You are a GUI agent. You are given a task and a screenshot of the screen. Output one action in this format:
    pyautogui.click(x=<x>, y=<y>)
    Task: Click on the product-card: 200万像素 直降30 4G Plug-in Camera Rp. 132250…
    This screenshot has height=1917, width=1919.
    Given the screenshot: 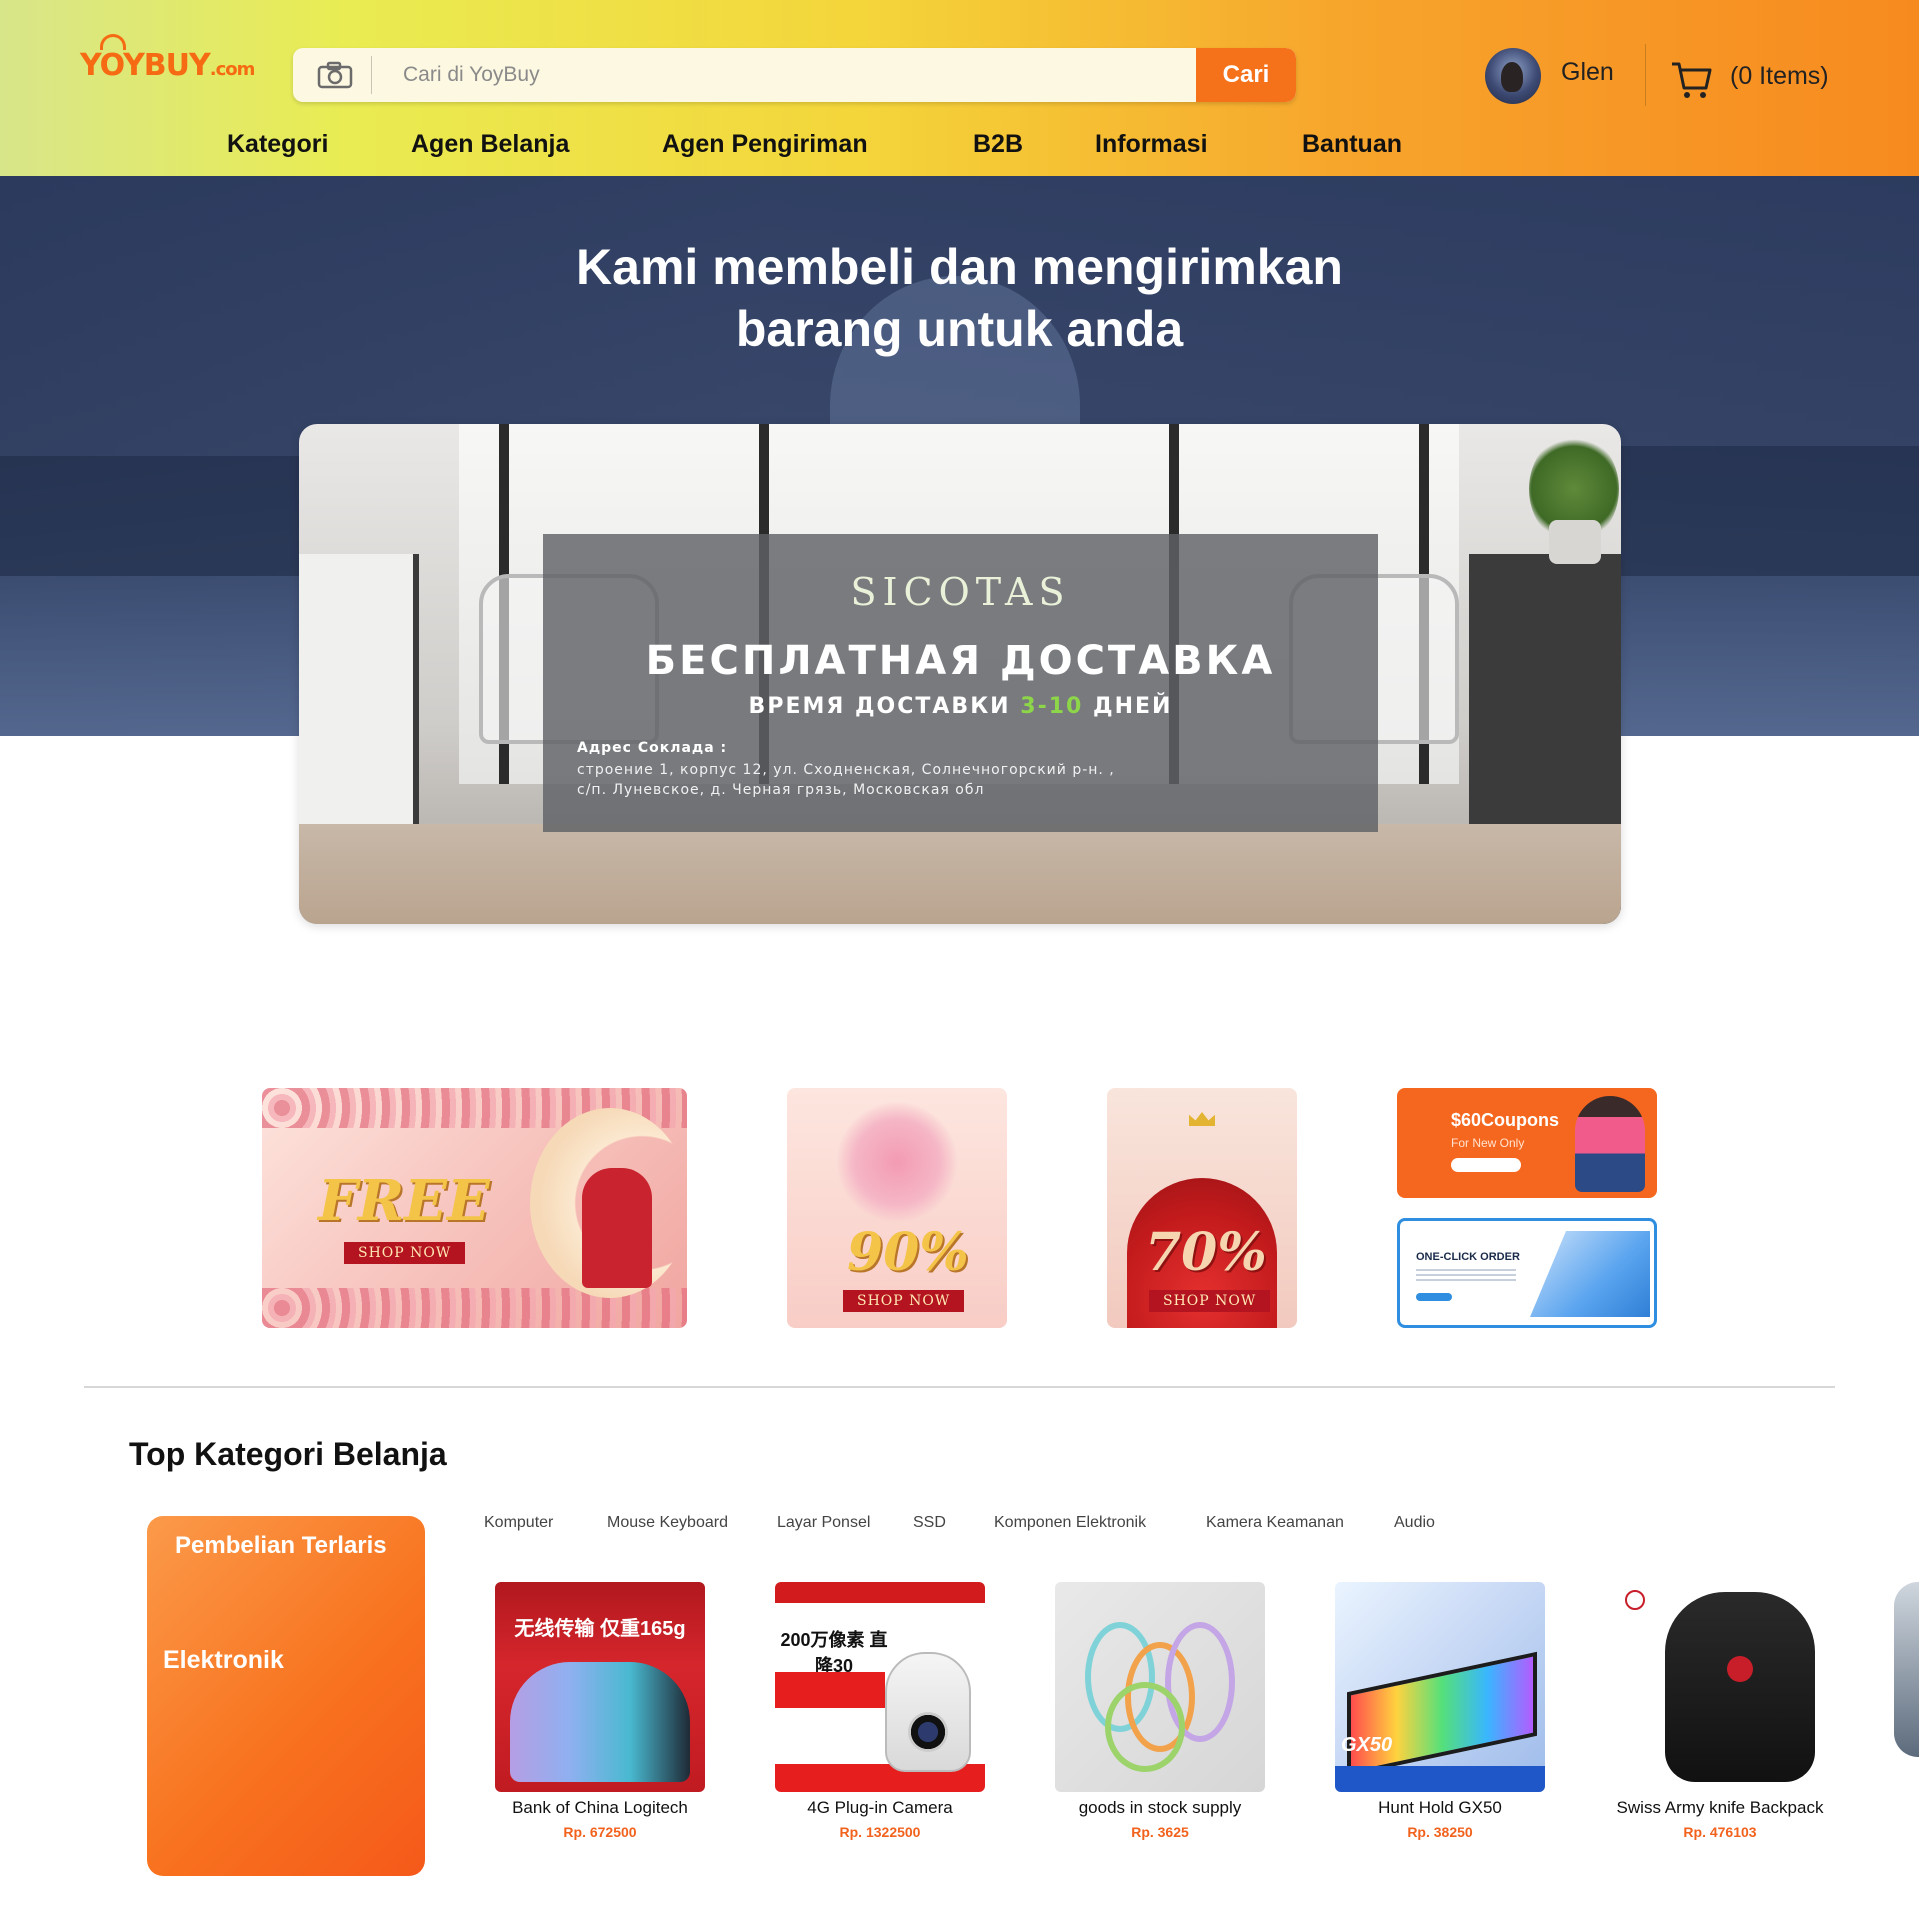 What is the action you would take?
    pyautogui.click(x=880, y=1711)
    